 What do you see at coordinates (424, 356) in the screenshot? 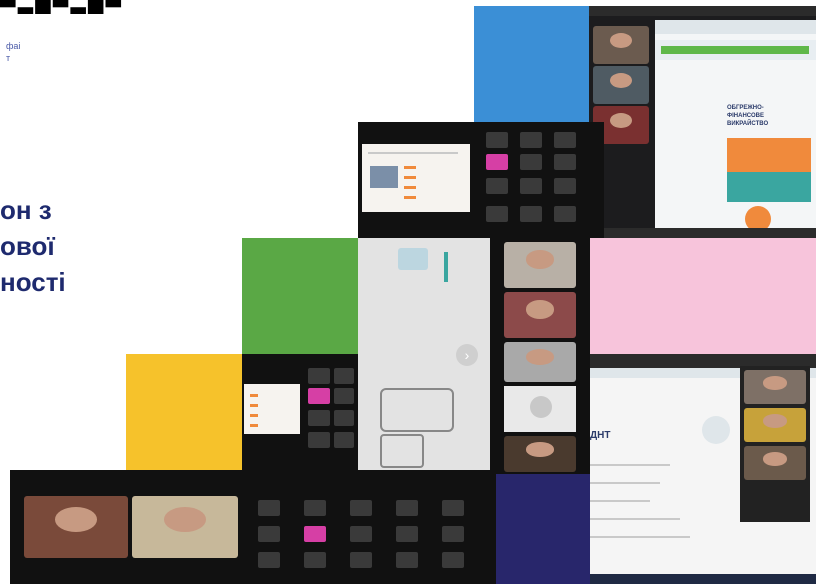
I see `presentation-slide: ›` at bounding box center [424, 356].